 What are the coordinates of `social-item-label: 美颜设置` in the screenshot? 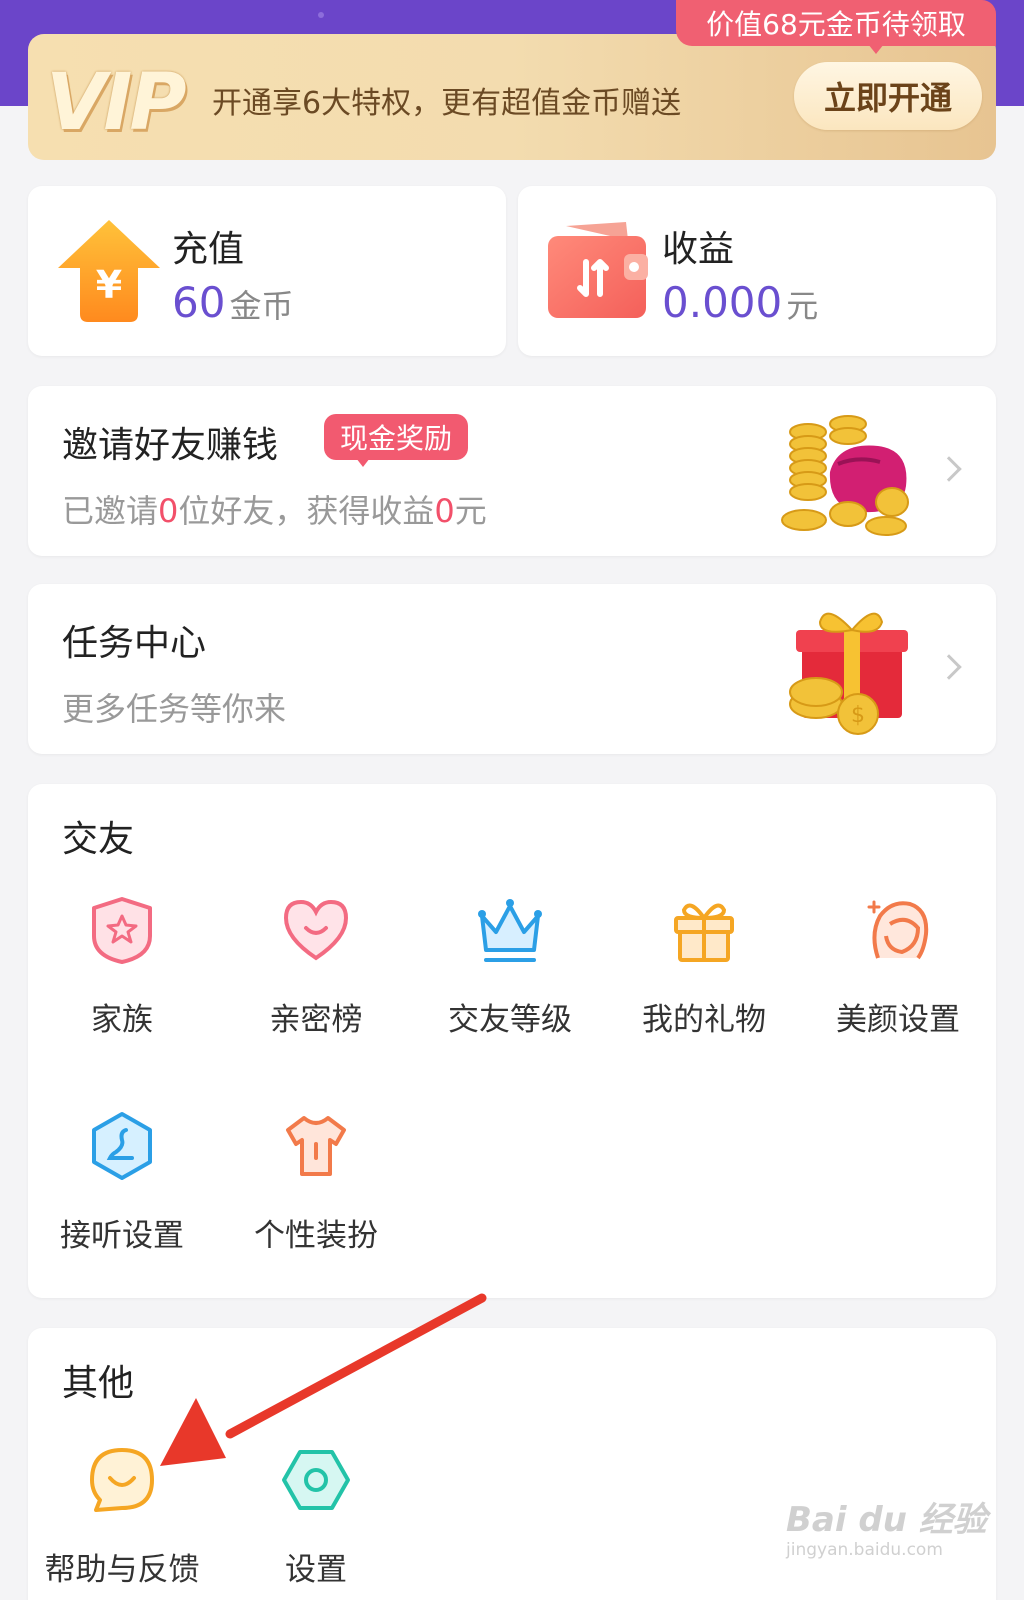 It's located at (898, 1020).